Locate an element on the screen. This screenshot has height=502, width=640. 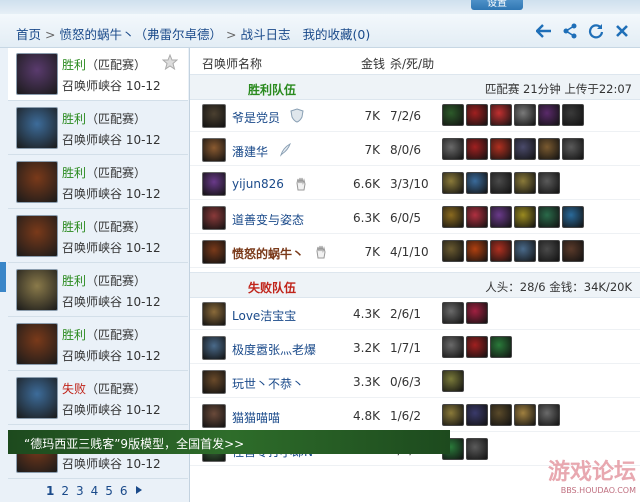
star-icon is located at coordinates (170, 63).